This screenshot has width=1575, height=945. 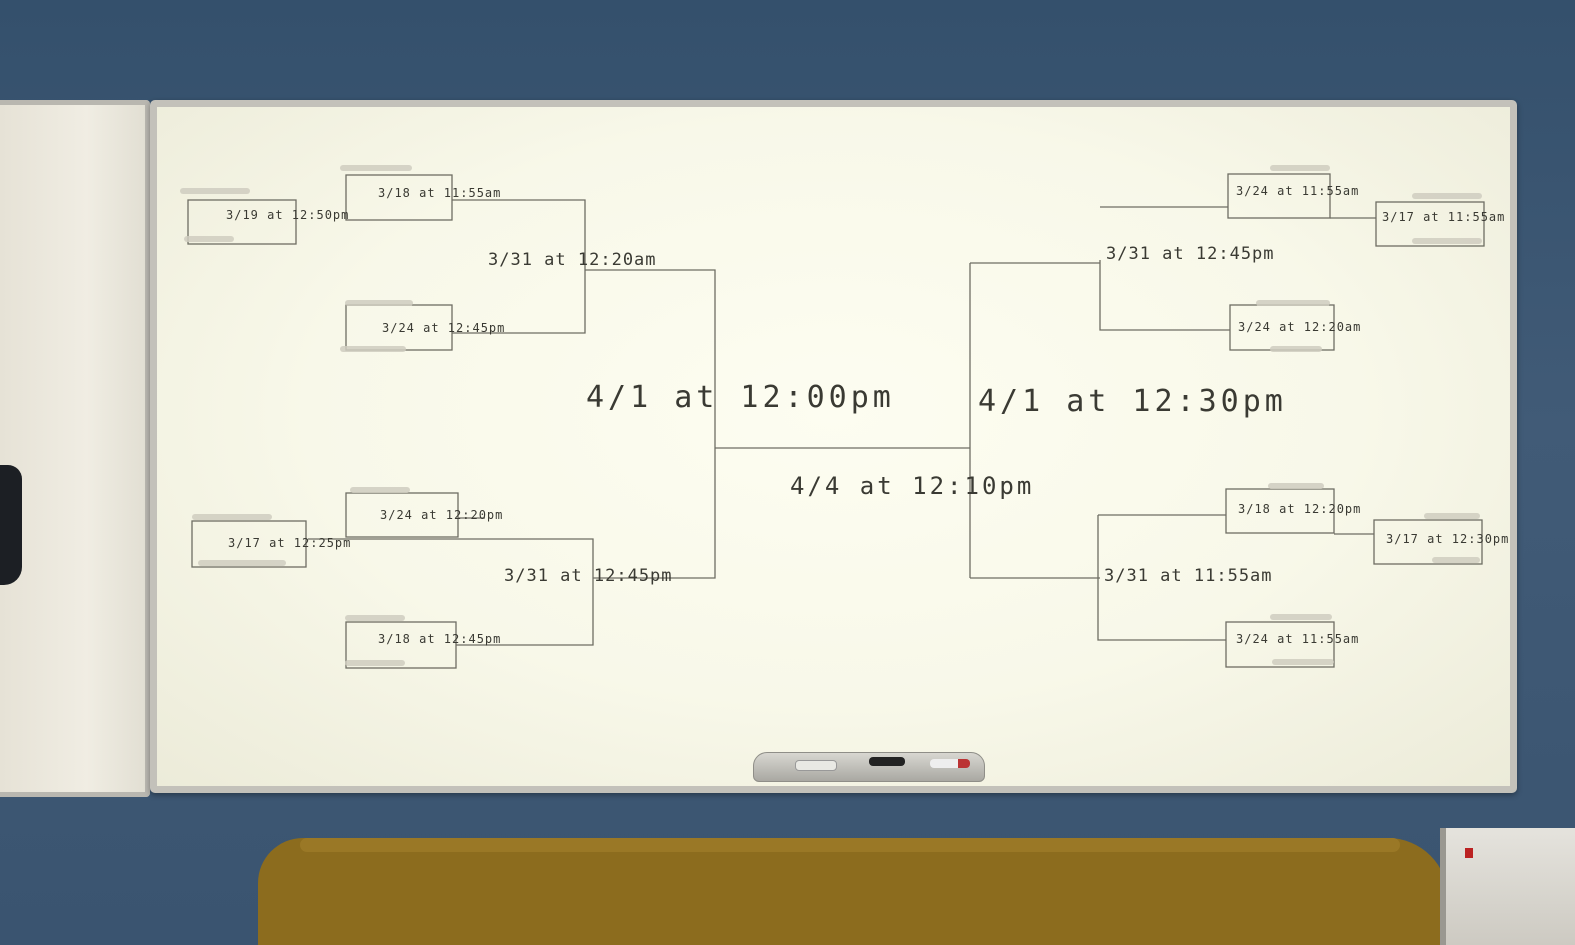 I want to click on device-corner, so click(x=1507, y=886).